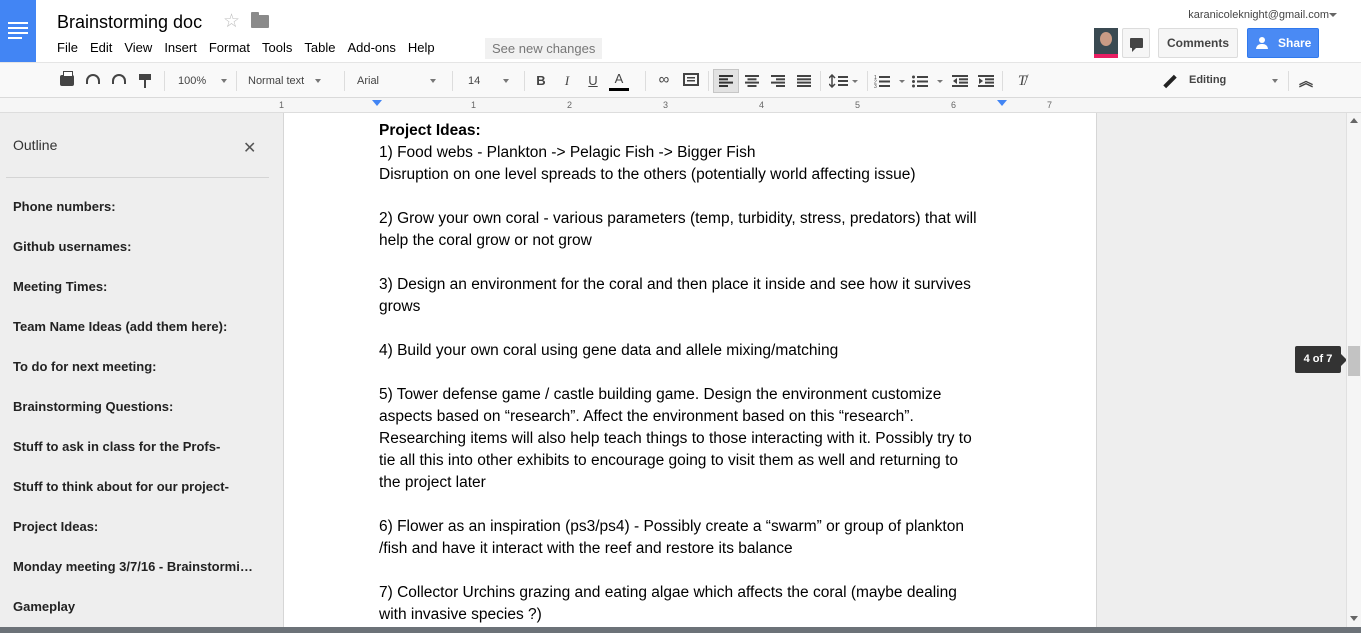  I want to click on menu-tools: Tools, so click(277, 47).